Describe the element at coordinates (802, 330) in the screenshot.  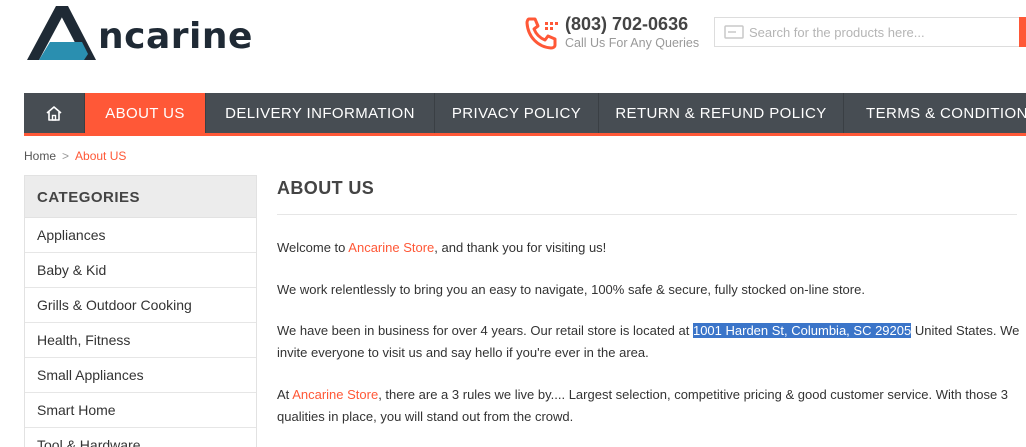
I see `store-address: 1001 Harden St, Columbia, SC 29205` at that location.